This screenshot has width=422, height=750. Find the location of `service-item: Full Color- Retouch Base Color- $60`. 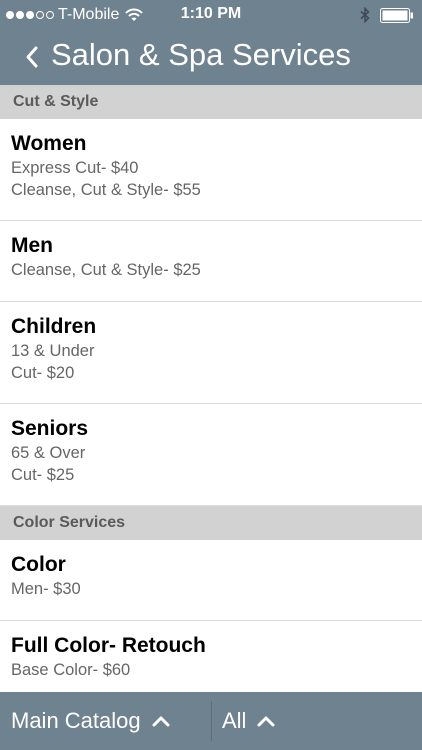

service-item: Full Color- Retouch Base Color- $60 is located at coordinates (211, 656).